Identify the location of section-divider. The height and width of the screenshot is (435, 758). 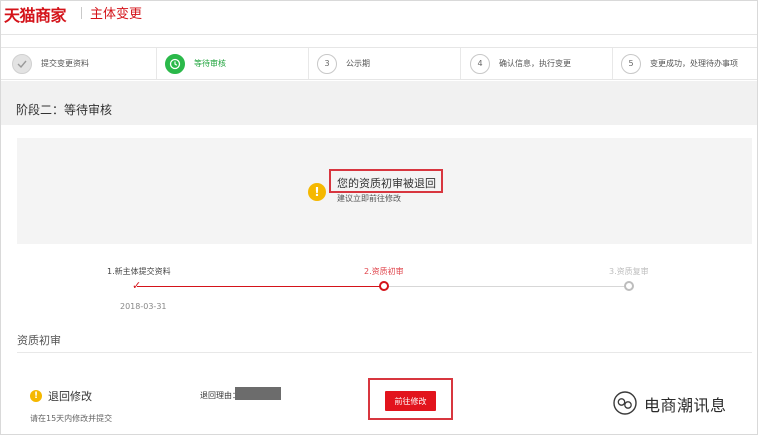
(384, 352).